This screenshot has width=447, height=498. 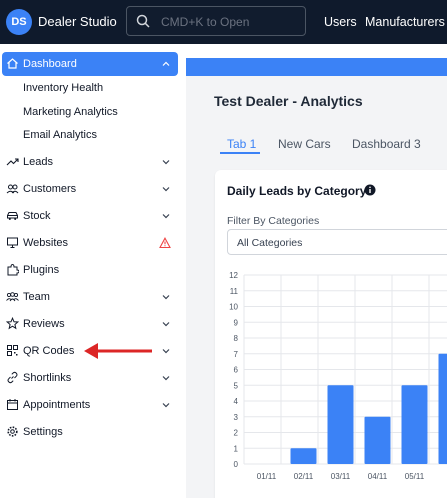 I want to click on x-tick-label: 03/11, so click(x=341, y=476).